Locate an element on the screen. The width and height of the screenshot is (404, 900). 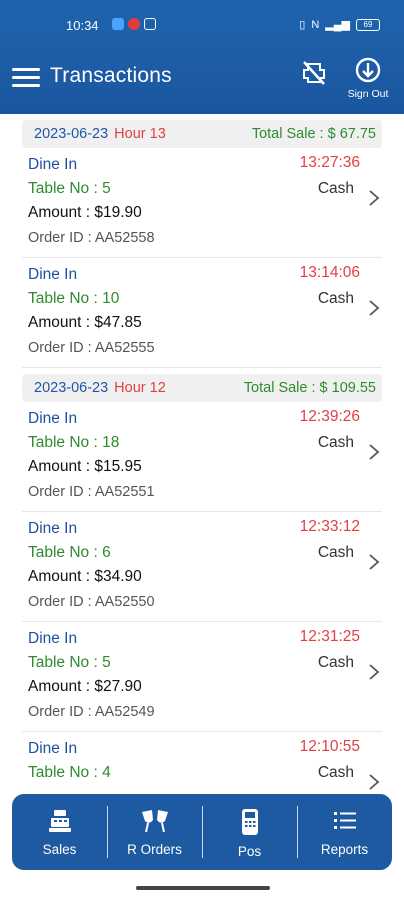
transaction-row: Dine In Table No : 4 12:10:55 Cash is located at coordinates (202, 763).